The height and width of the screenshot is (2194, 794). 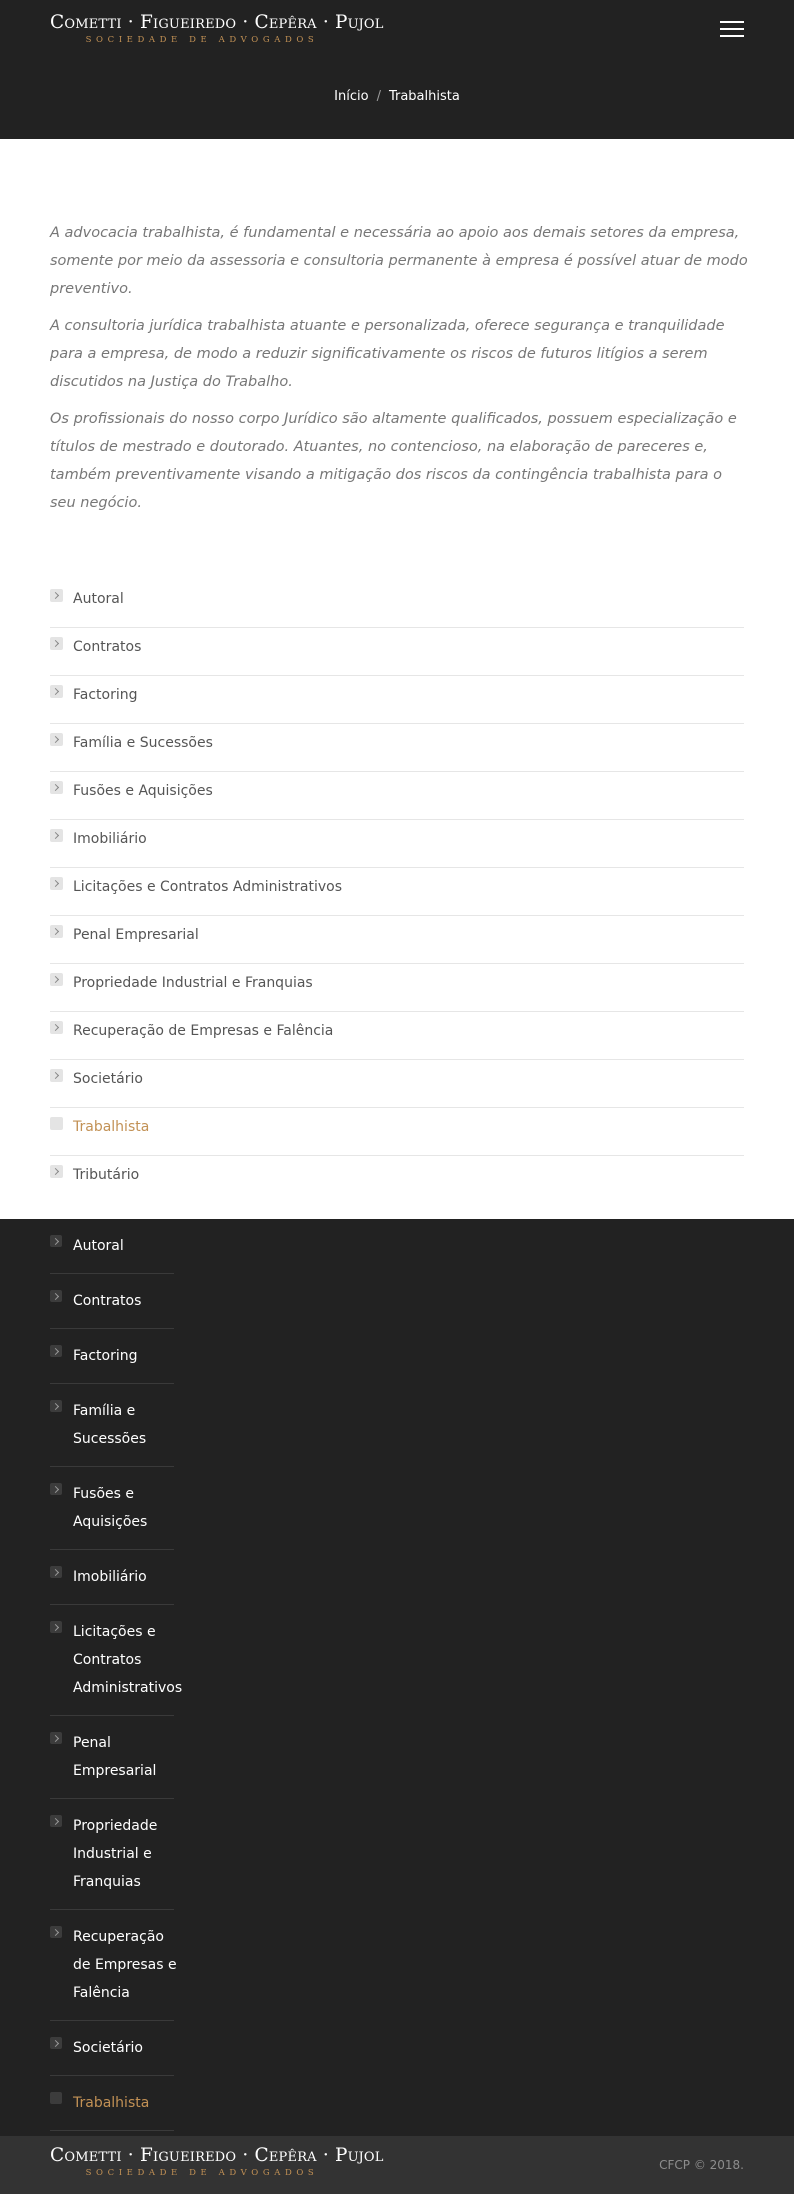 What do you see at coordinates (108, 1079) in the screenshot?
I see `practice-area-item-label: Societário` at bounding box center [108, 1079].